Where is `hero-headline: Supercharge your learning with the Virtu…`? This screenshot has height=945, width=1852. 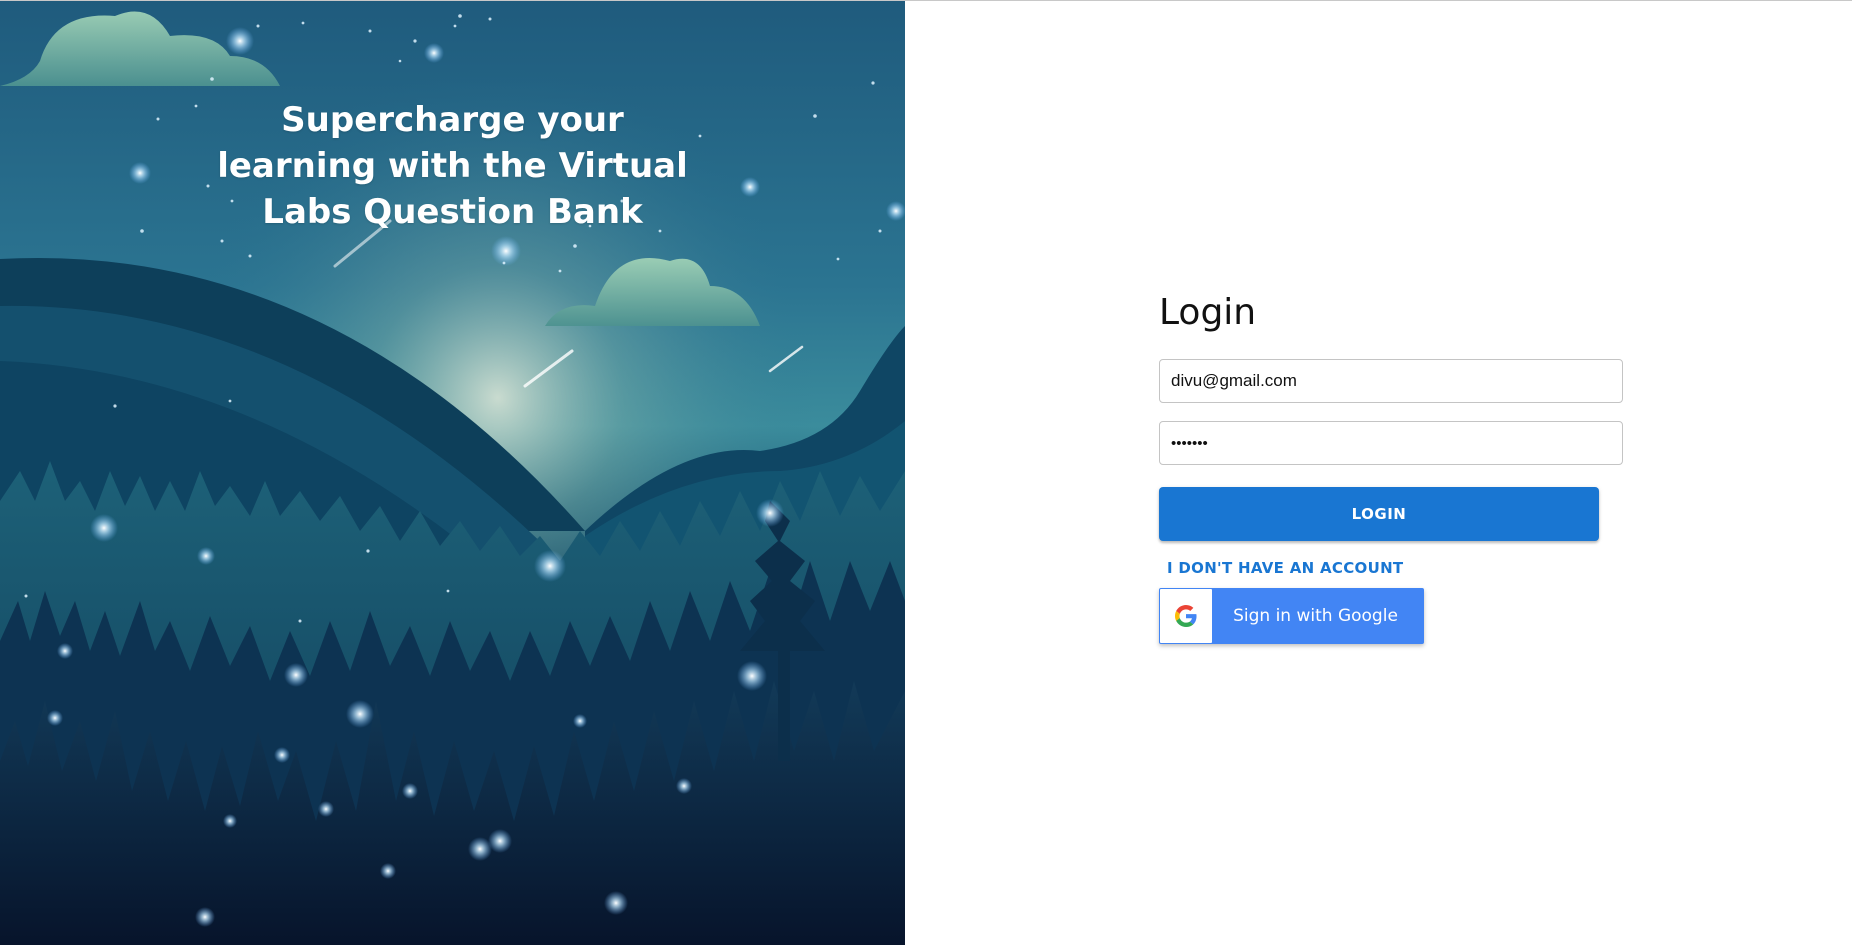 hero-headline: Supercharge your learning with the Virtu… is located at coordinates (452, 166).